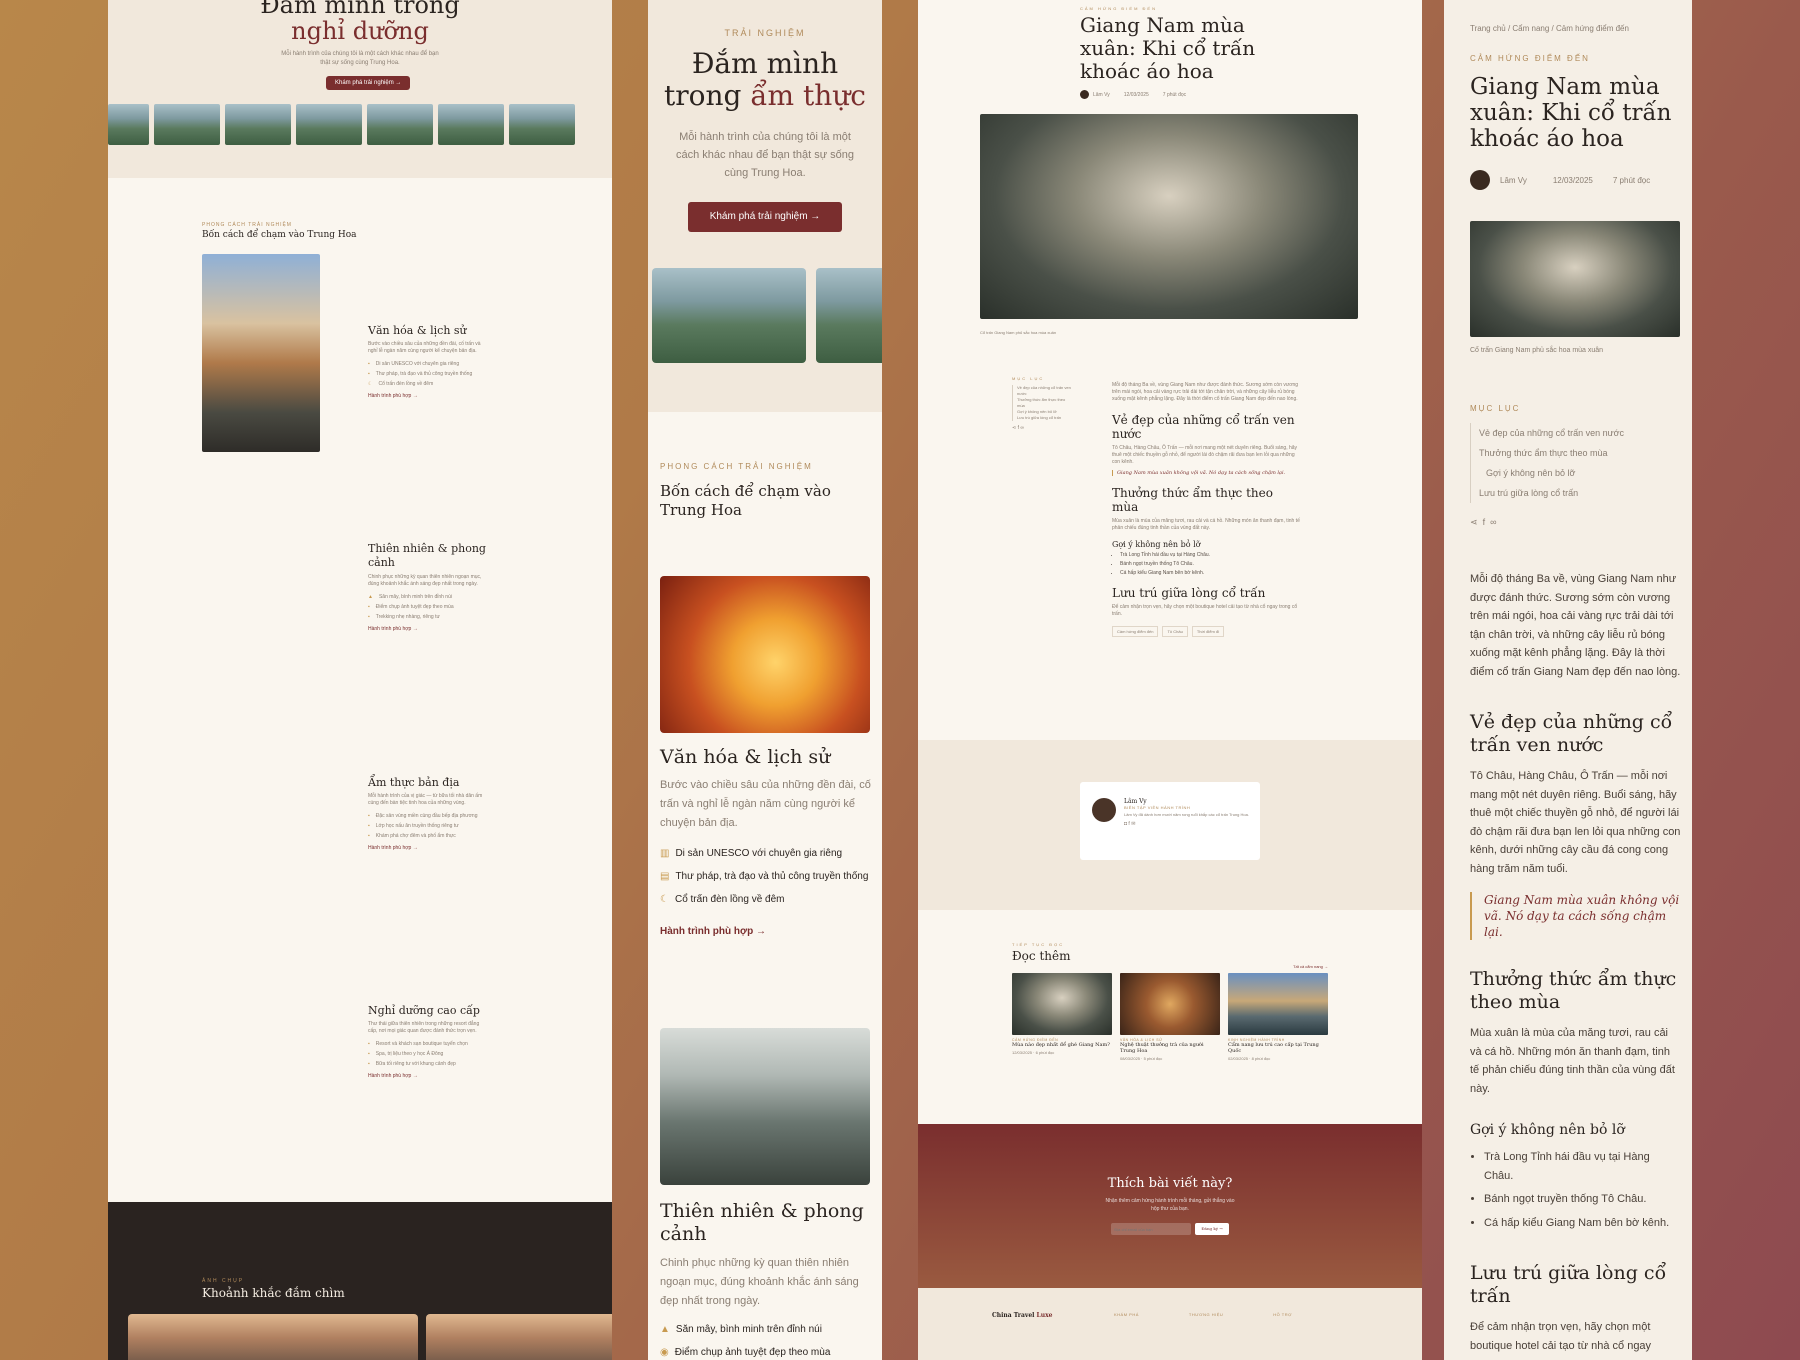  I want to click on tag: Tô Châu, so click(1175, 631).